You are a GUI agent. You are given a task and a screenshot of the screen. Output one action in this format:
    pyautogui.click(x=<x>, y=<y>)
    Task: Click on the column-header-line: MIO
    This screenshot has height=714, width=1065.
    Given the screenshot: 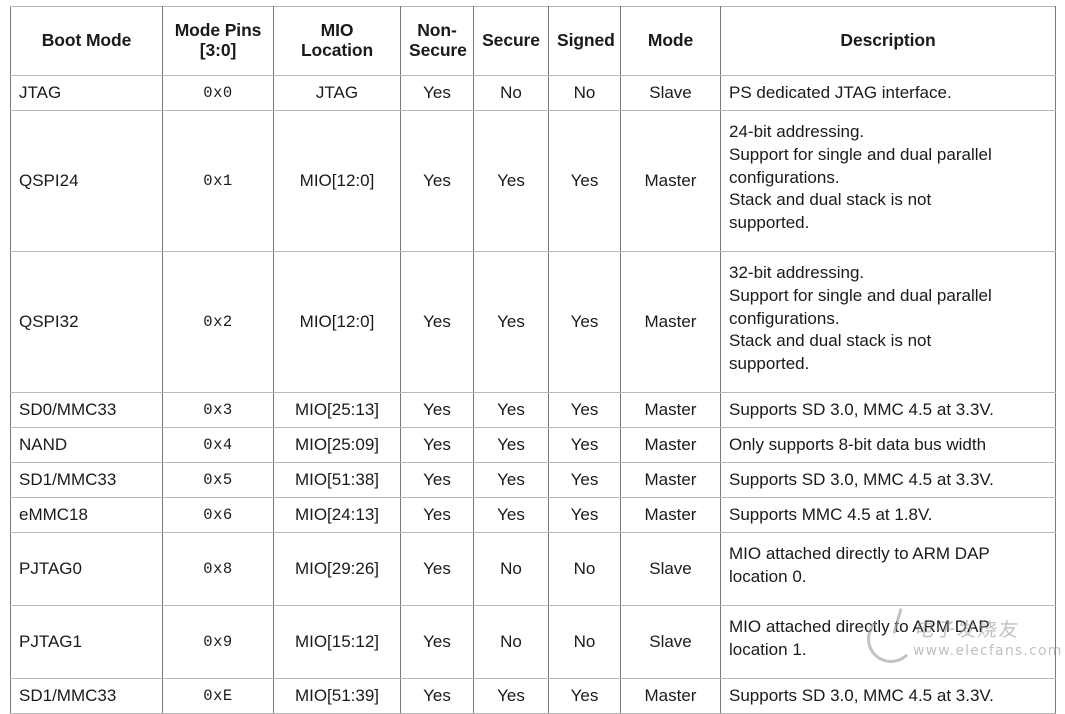 What is the action you would take?
    pyautogui.click(x=337, y=30)
    